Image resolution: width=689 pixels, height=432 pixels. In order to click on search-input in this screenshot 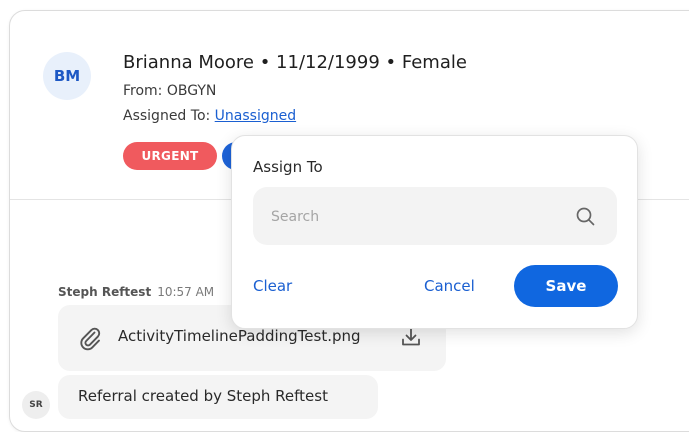, I will do `click(416, 217)`.